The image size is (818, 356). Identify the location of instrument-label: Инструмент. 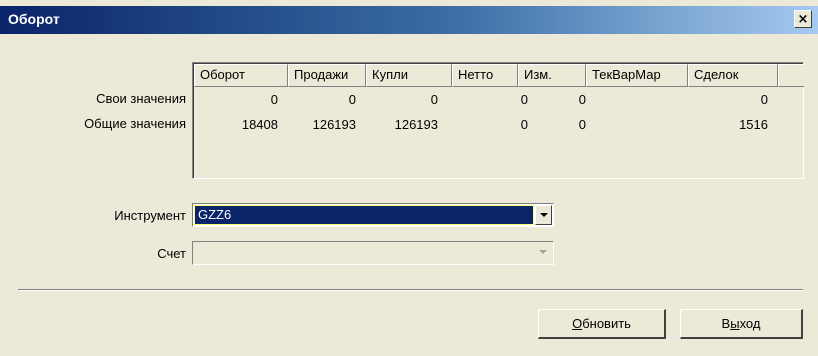
(150, 215).